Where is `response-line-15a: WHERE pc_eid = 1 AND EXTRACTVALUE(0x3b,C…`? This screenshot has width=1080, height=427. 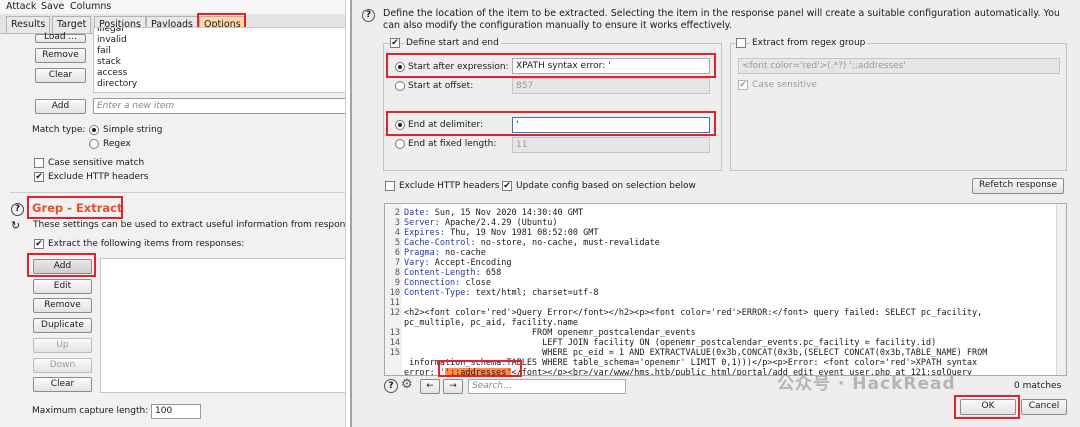 response-line-15a: WHERE pc_eid = 1 AND EXTRACTVALUE(0x3b,C… is located at coordinates (696, 353).